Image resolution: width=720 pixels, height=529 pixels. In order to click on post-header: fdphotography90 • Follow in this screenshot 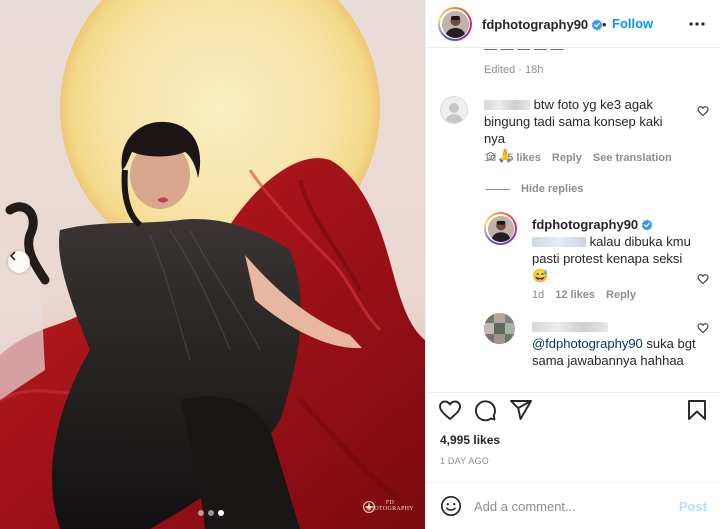, I will do `click(573, 24)`.